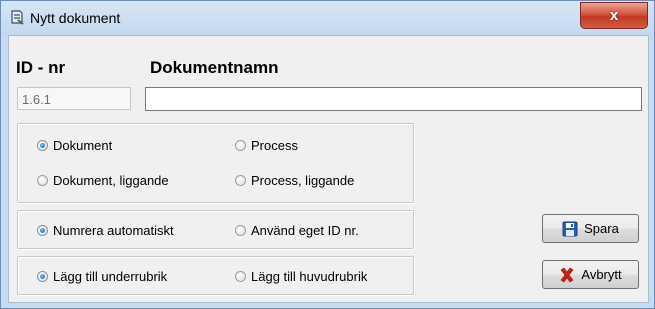  Describe the element at coordinates (111, 180) in the screenshot. I see `radio-label: Dokument, liggande` at that location.